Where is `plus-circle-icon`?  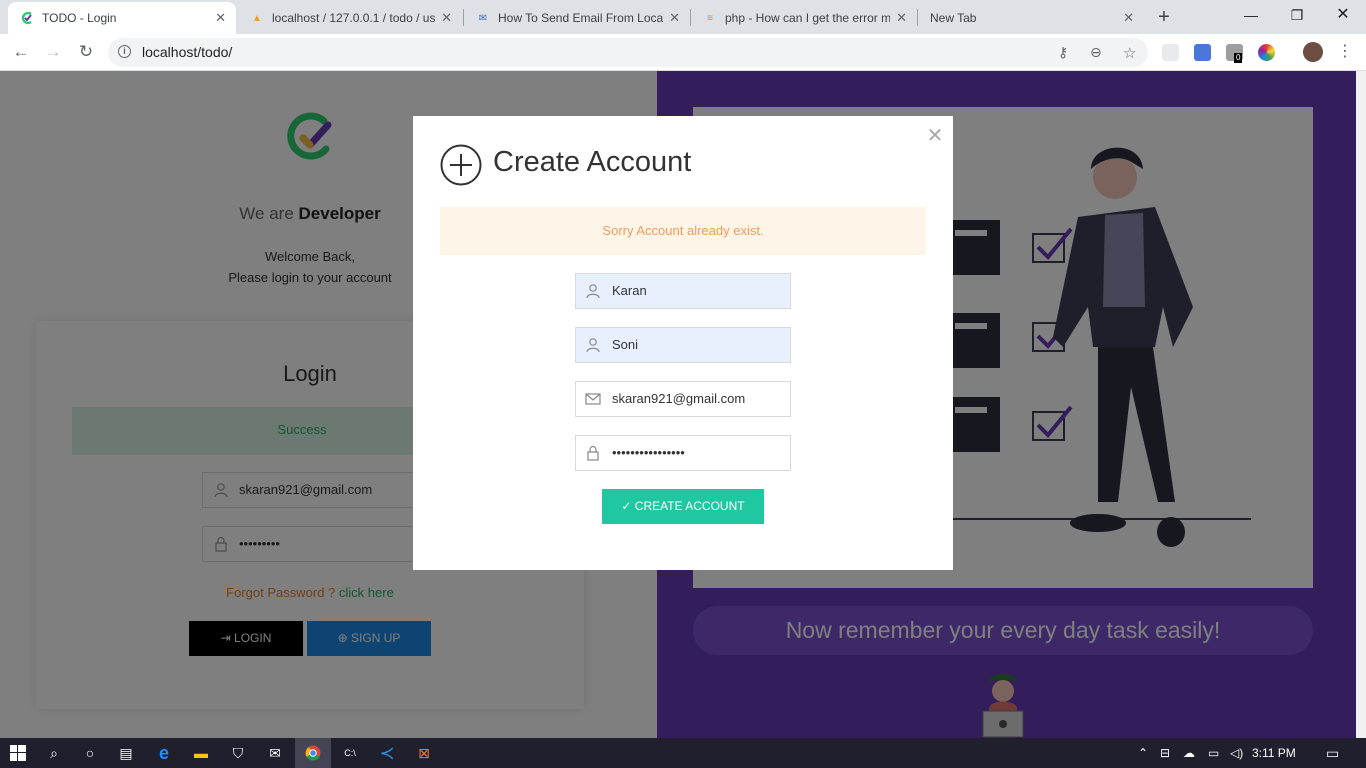 plus-circle-icon is located at coordinates (461, 165).